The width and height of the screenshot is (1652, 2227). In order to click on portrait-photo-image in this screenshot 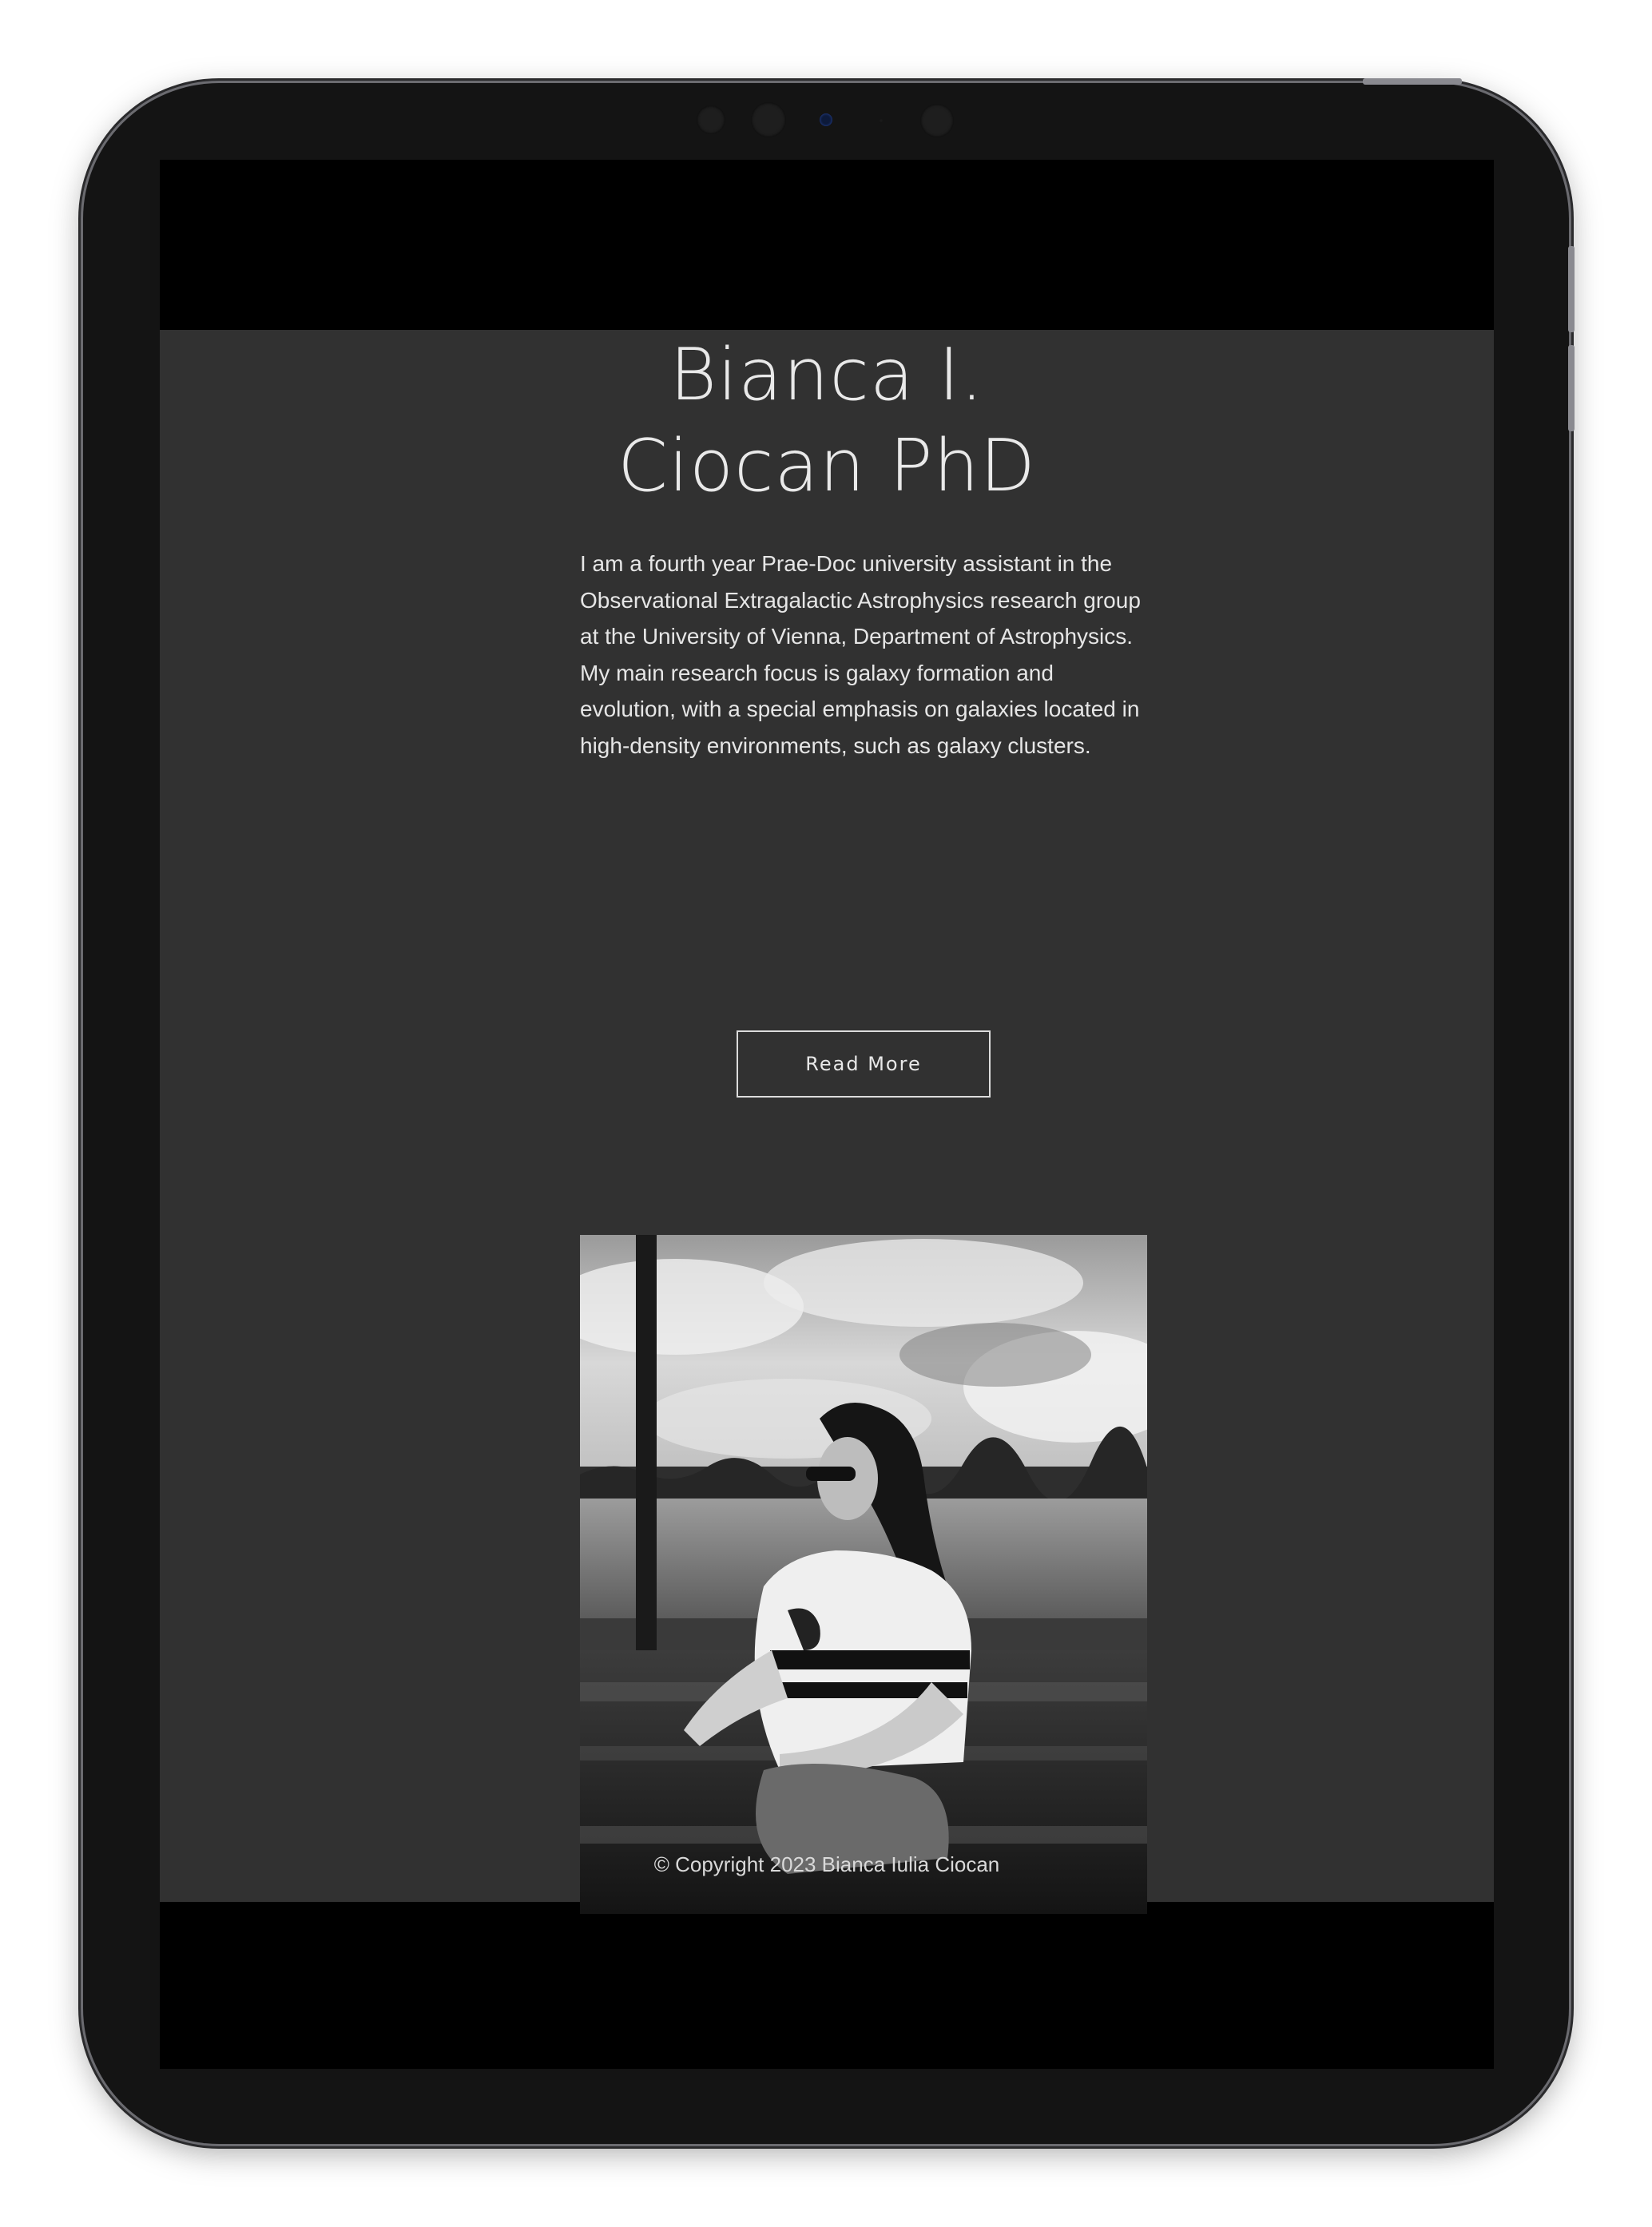, I will do `click(863, 1575)`.